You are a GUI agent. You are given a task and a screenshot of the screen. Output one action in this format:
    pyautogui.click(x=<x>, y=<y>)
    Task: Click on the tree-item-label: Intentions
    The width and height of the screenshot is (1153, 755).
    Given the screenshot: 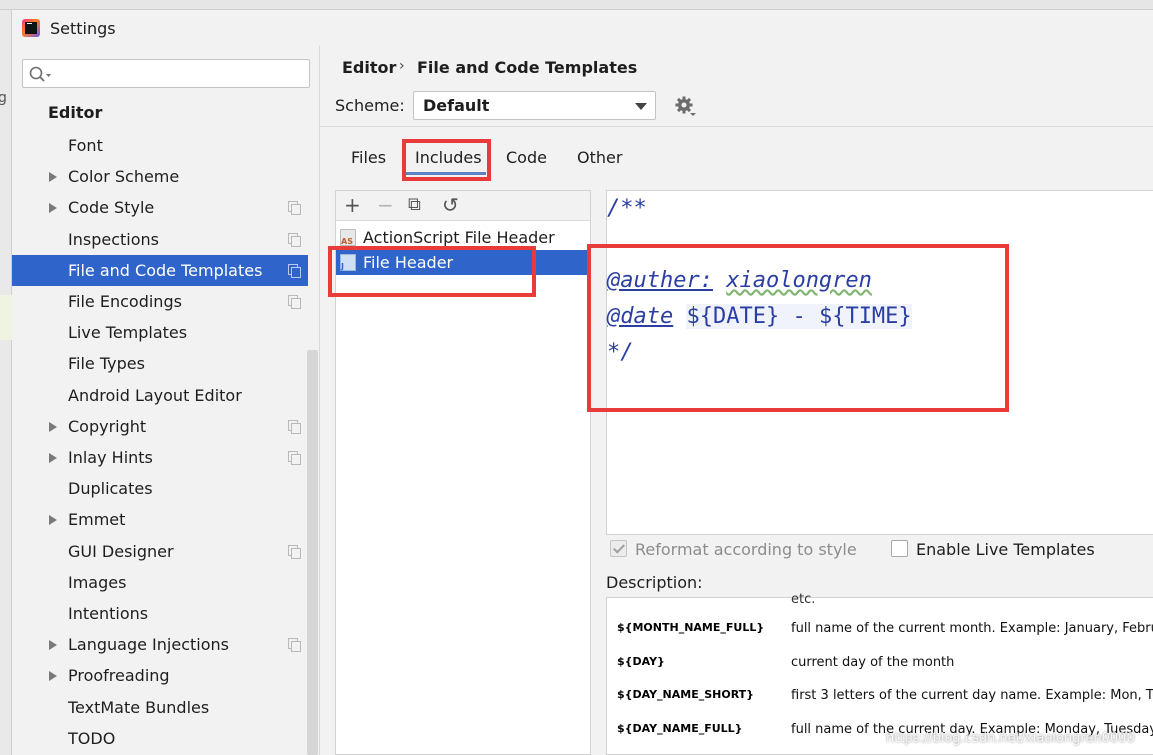 What is the action you would take?
    pyautogui.click(x=108, y=613)
    